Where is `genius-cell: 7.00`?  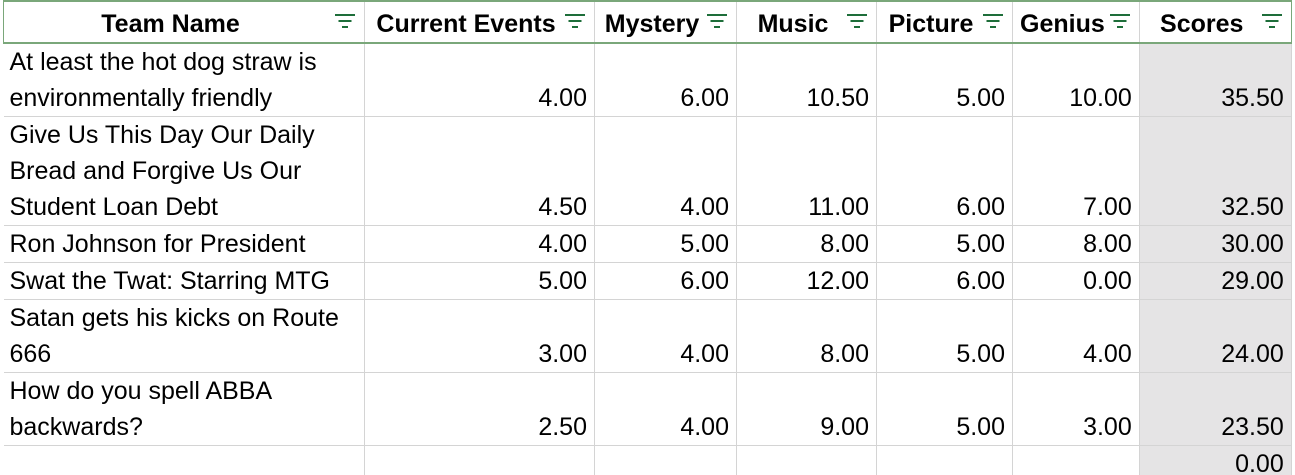
genius-cell: 7.00 is located at coordinates (1076, 171).